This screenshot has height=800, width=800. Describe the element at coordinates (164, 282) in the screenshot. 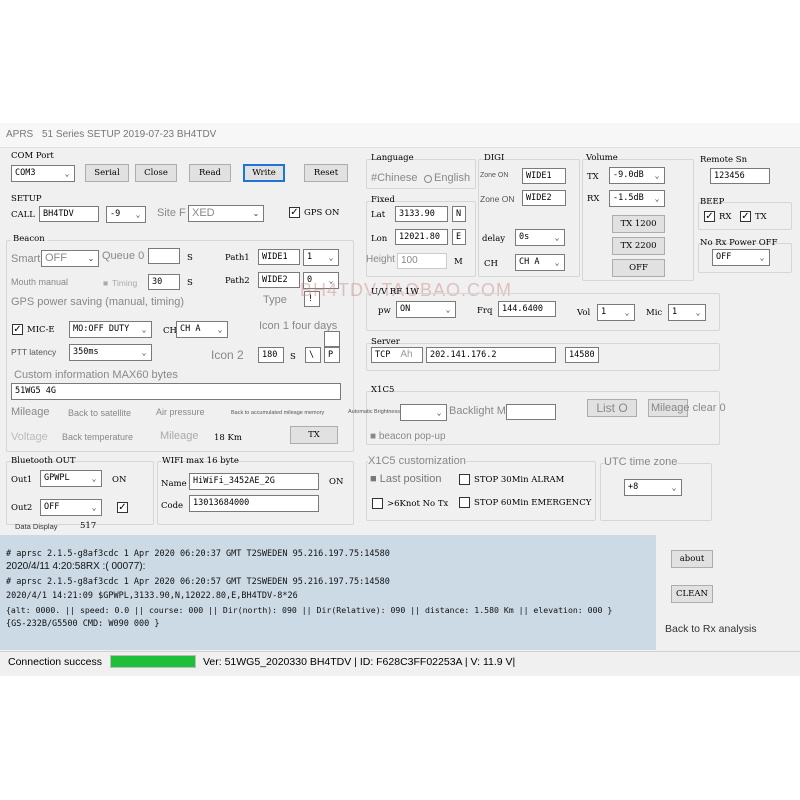

I see `timing-input: 30` at that location.